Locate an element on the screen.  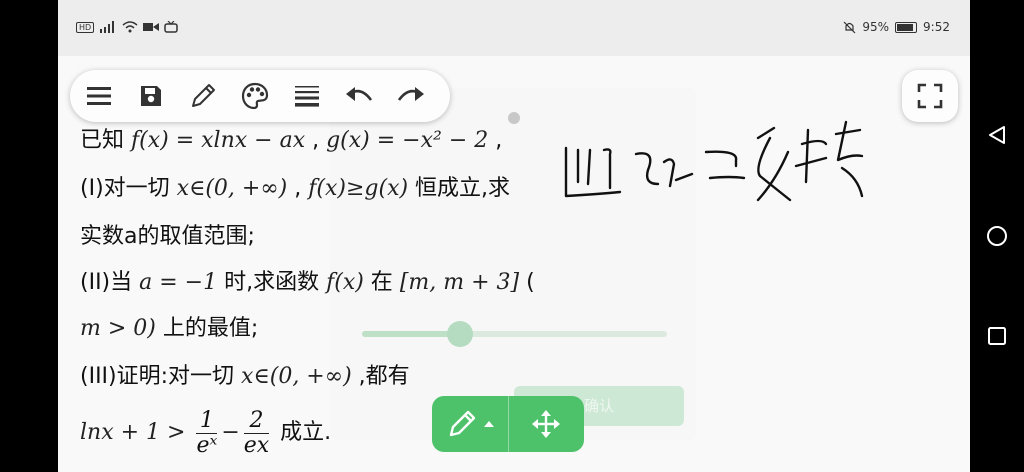
system-nav-bar is located at coordinates (997, 236).